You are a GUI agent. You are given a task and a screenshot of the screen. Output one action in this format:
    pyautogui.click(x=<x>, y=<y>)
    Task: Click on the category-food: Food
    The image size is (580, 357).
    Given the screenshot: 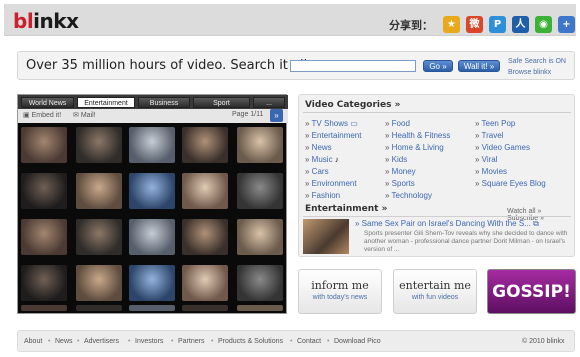 What is the action you would take?
    pyautogui.click(x=397, y=123)
    